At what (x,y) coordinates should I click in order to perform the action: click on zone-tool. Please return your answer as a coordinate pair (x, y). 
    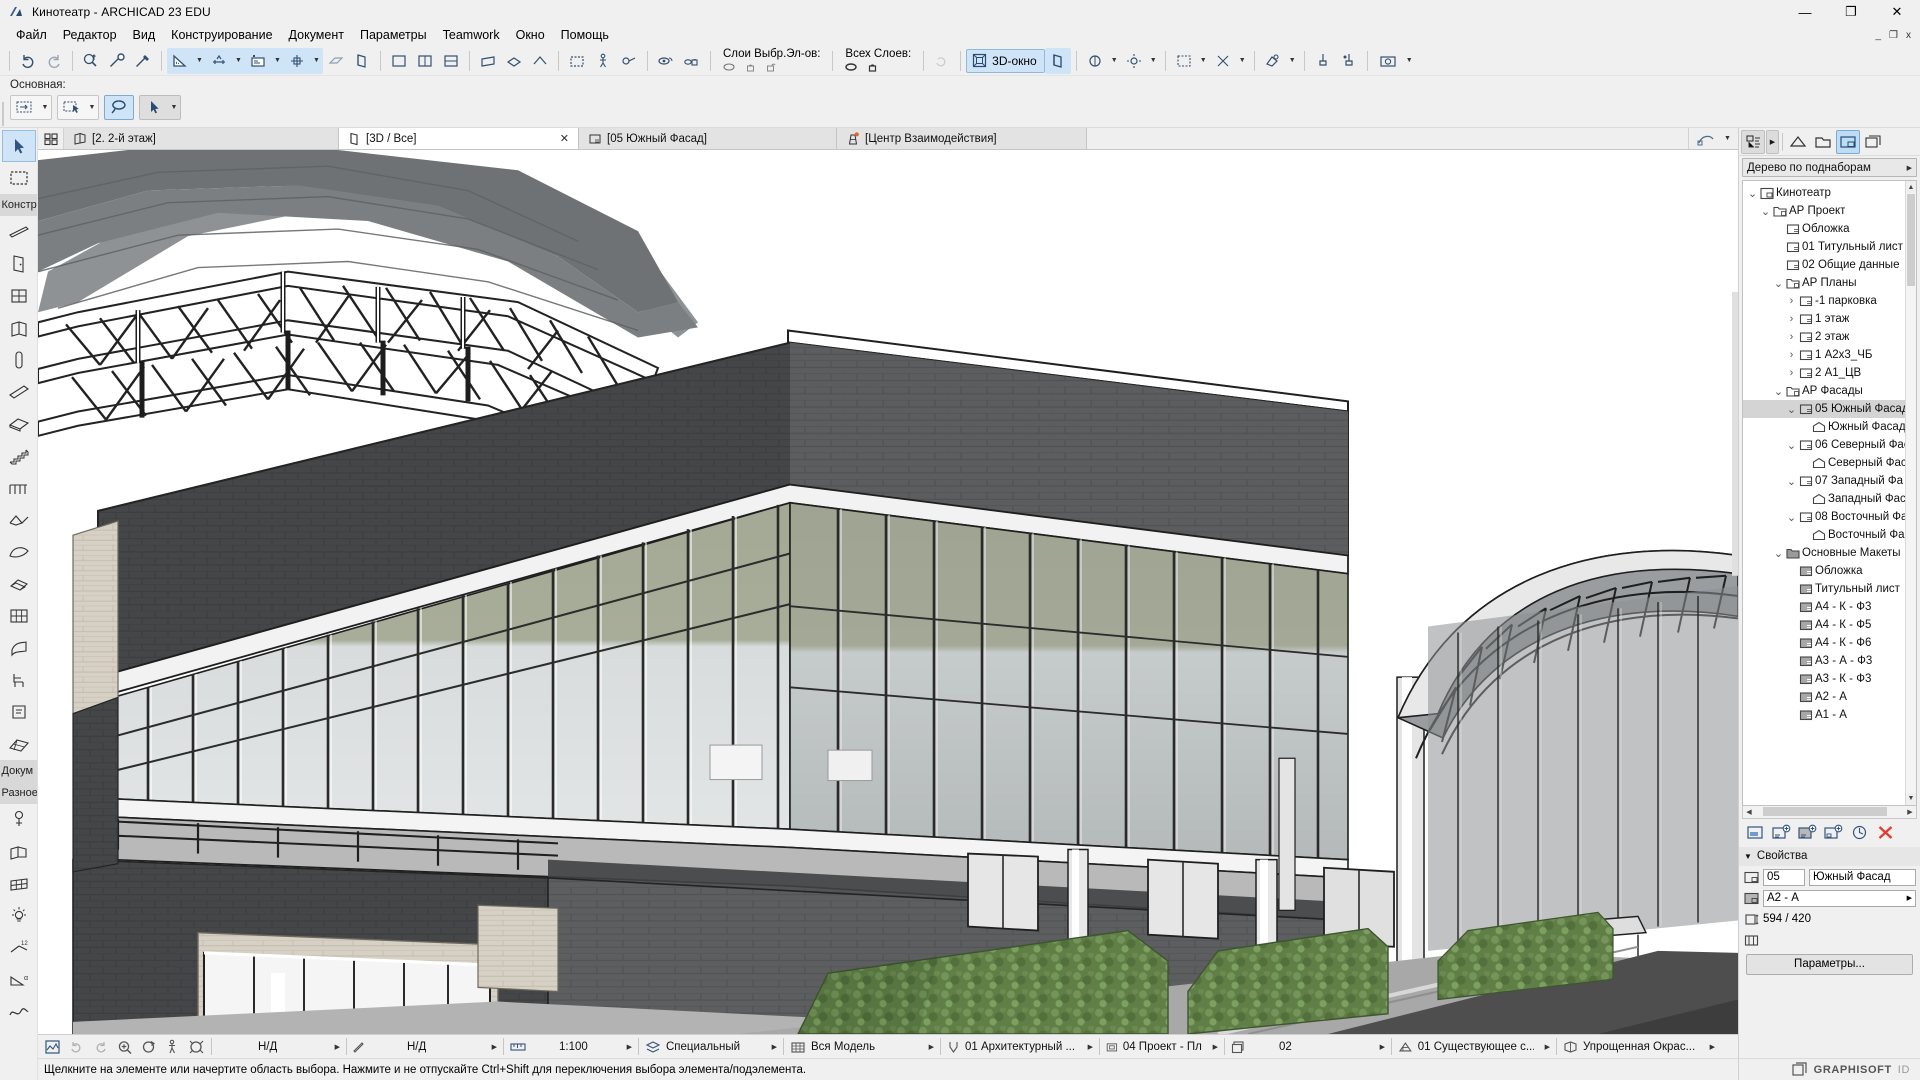
    Looking at the image, I should click on (19, 712).